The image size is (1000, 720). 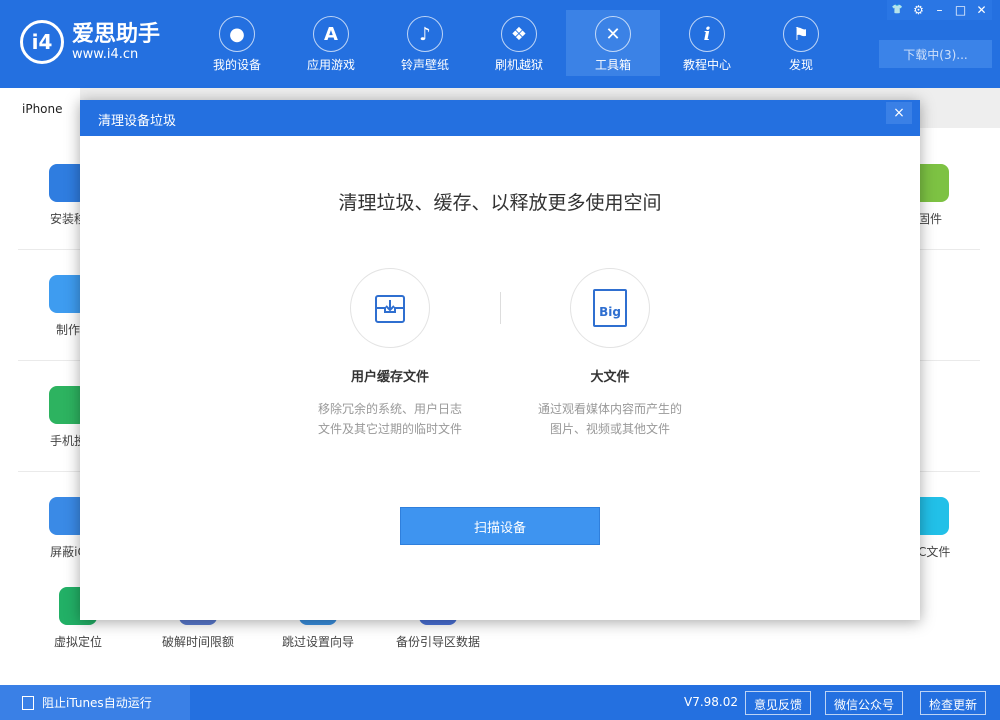 I want to click on nav-apps: A 应用游戏, so click(x=331, y=43).